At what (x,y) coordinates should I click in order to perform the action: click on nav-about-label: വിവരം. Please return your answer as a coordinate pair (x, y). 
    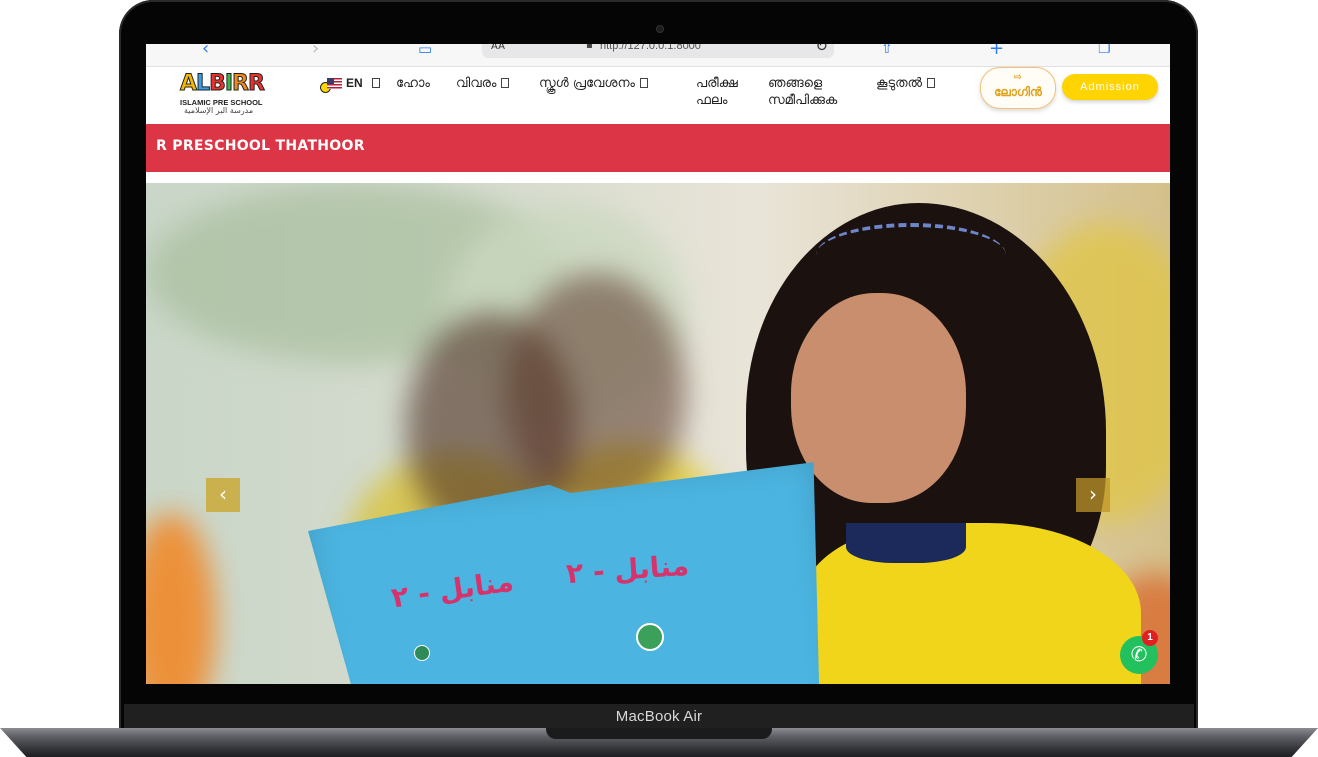
    Looking at the image, I should click on (476, 83).